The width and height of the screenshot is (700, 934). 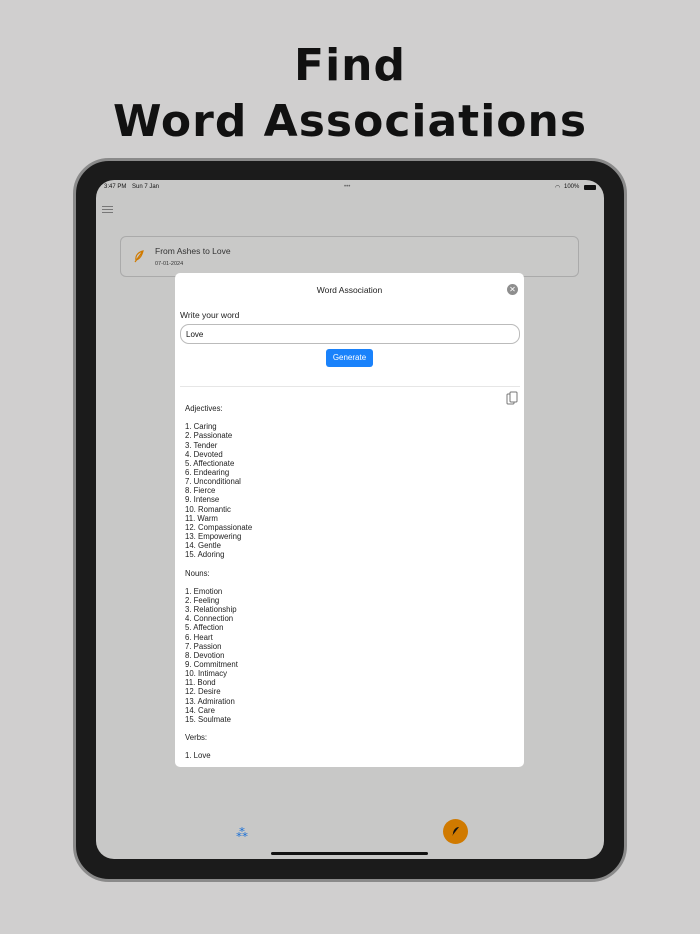 What do you see at coordinates (196, 738) in the screenshot?
I see `section-heading: Verbs:` at bounding box center [196, 738].